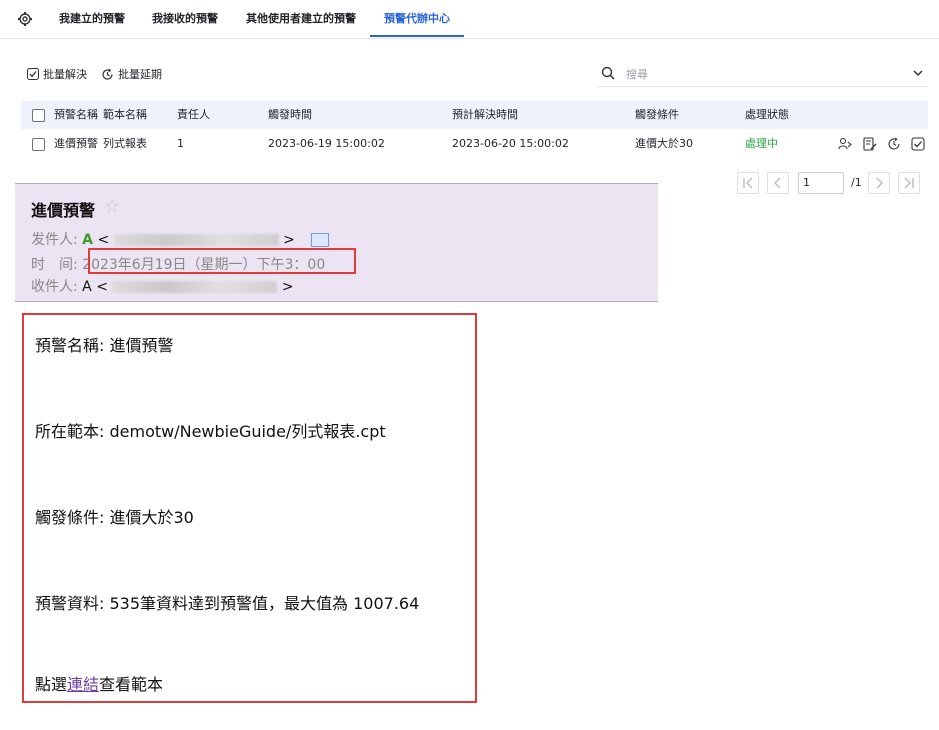  I want to click on row-checkbox, so click(38, 144).